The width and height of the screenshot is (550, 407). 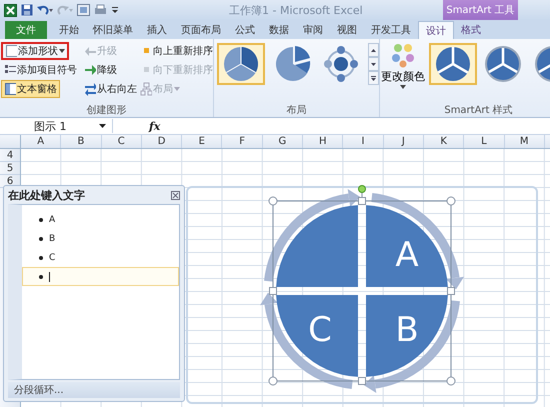 I want to click on ribbon-command: 文本窗格, so click(x=30, y=89).